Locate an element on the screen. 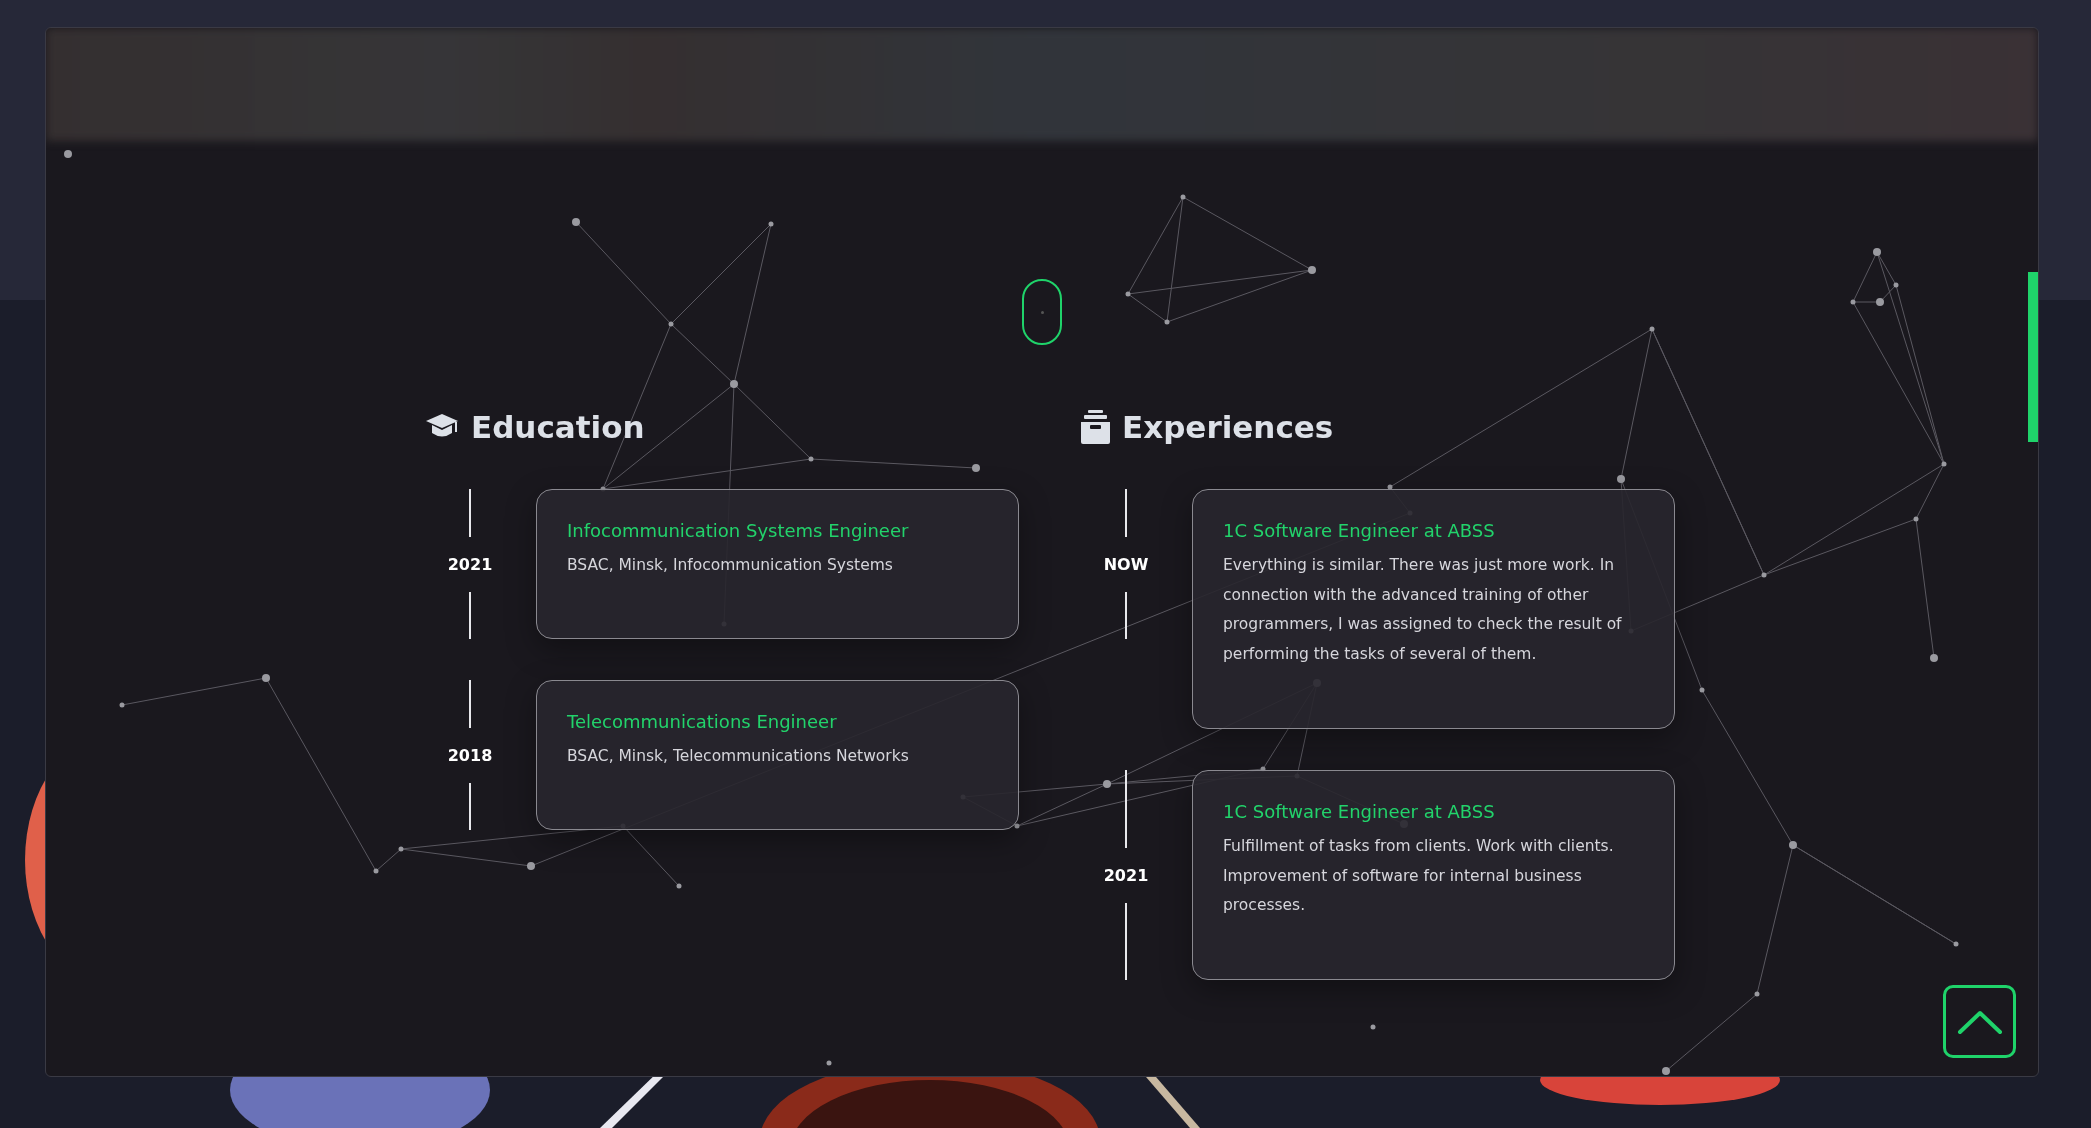 The width and height of the screenshot is (2091, 1128). archive-box-icon is located at coordinates (1095, 427).